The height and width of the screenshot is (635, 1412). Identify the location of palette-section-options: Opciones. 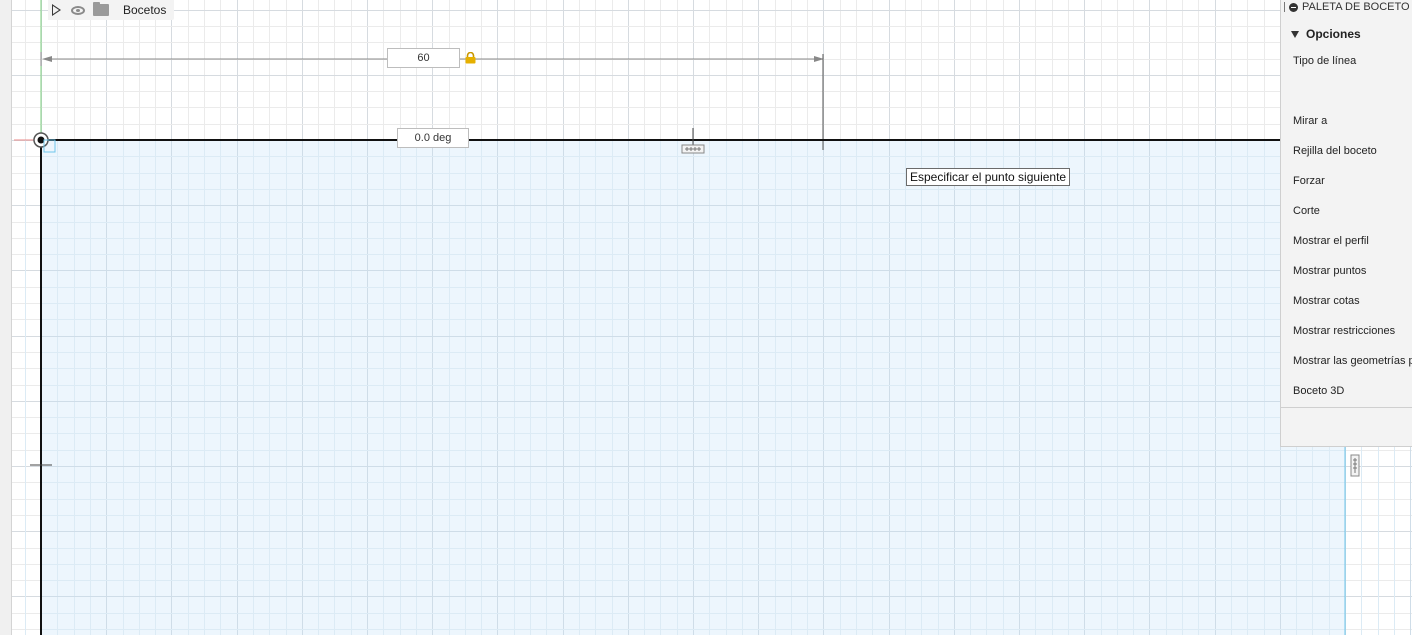
(1346, 34).